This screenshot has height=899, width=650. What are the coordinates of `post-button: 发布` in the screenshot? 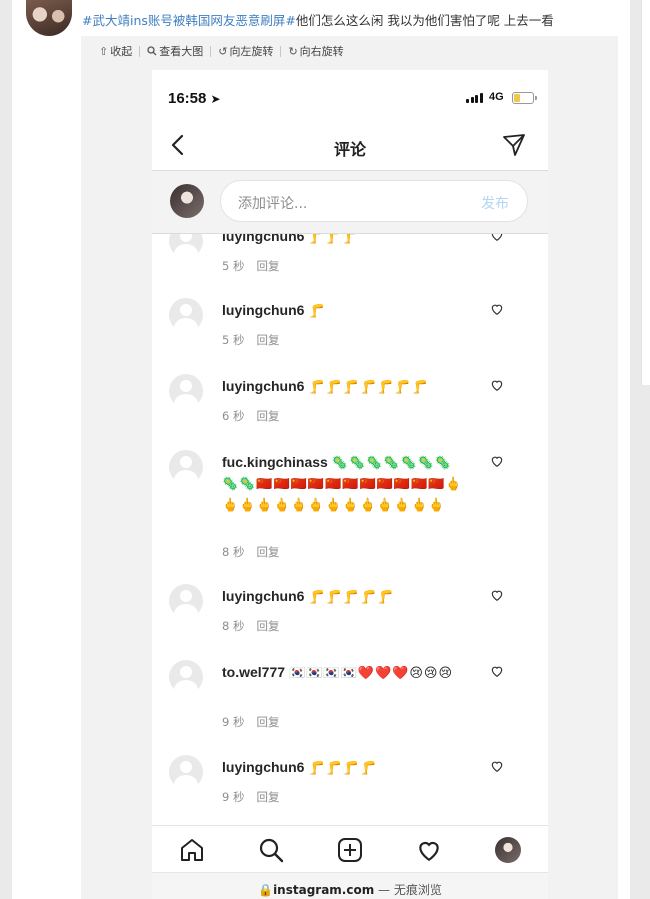 It's located at (495, 203).